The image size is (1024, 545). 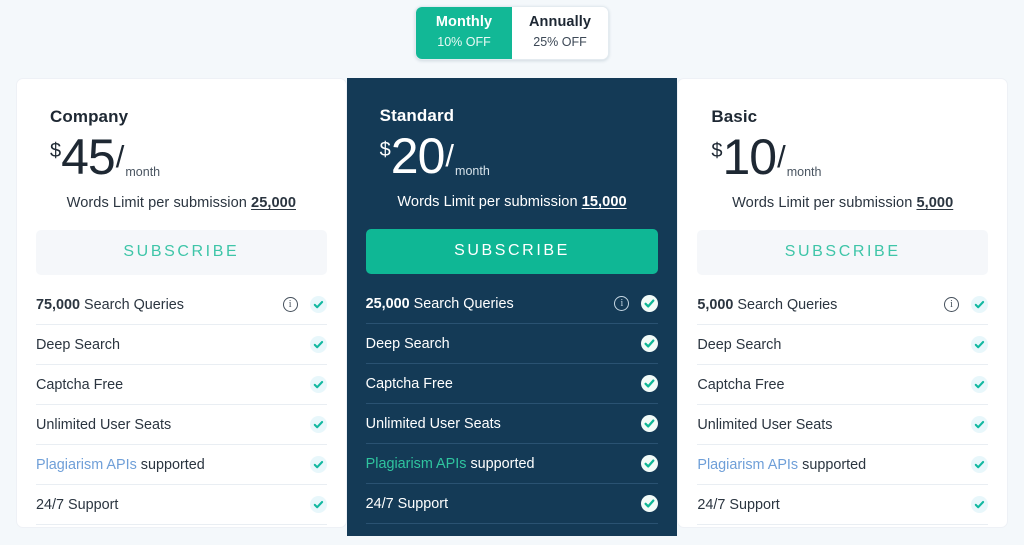 I want to click on toggle-option-annually: Annually 25% OFF, so click(x=560, y=33).